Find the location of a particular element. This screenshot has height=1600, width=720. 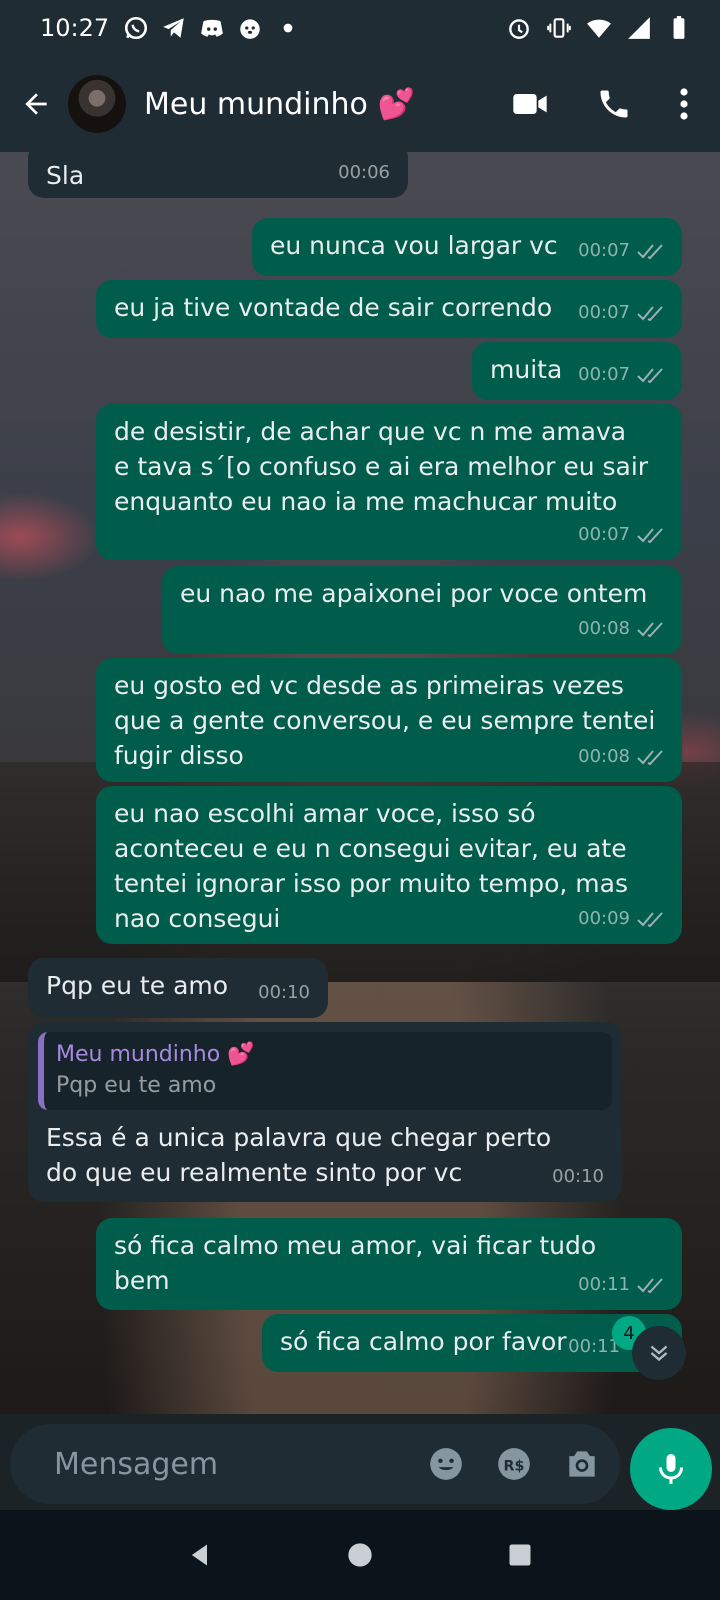

message-time: 00:09 is located at coordinates (604, 918).